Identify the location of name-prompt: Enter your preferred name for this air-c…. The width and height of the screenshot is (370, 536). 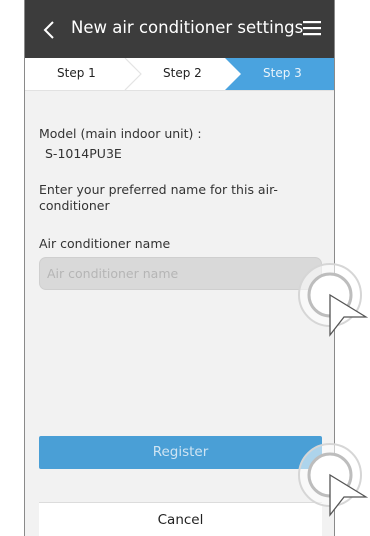
(158, 197).